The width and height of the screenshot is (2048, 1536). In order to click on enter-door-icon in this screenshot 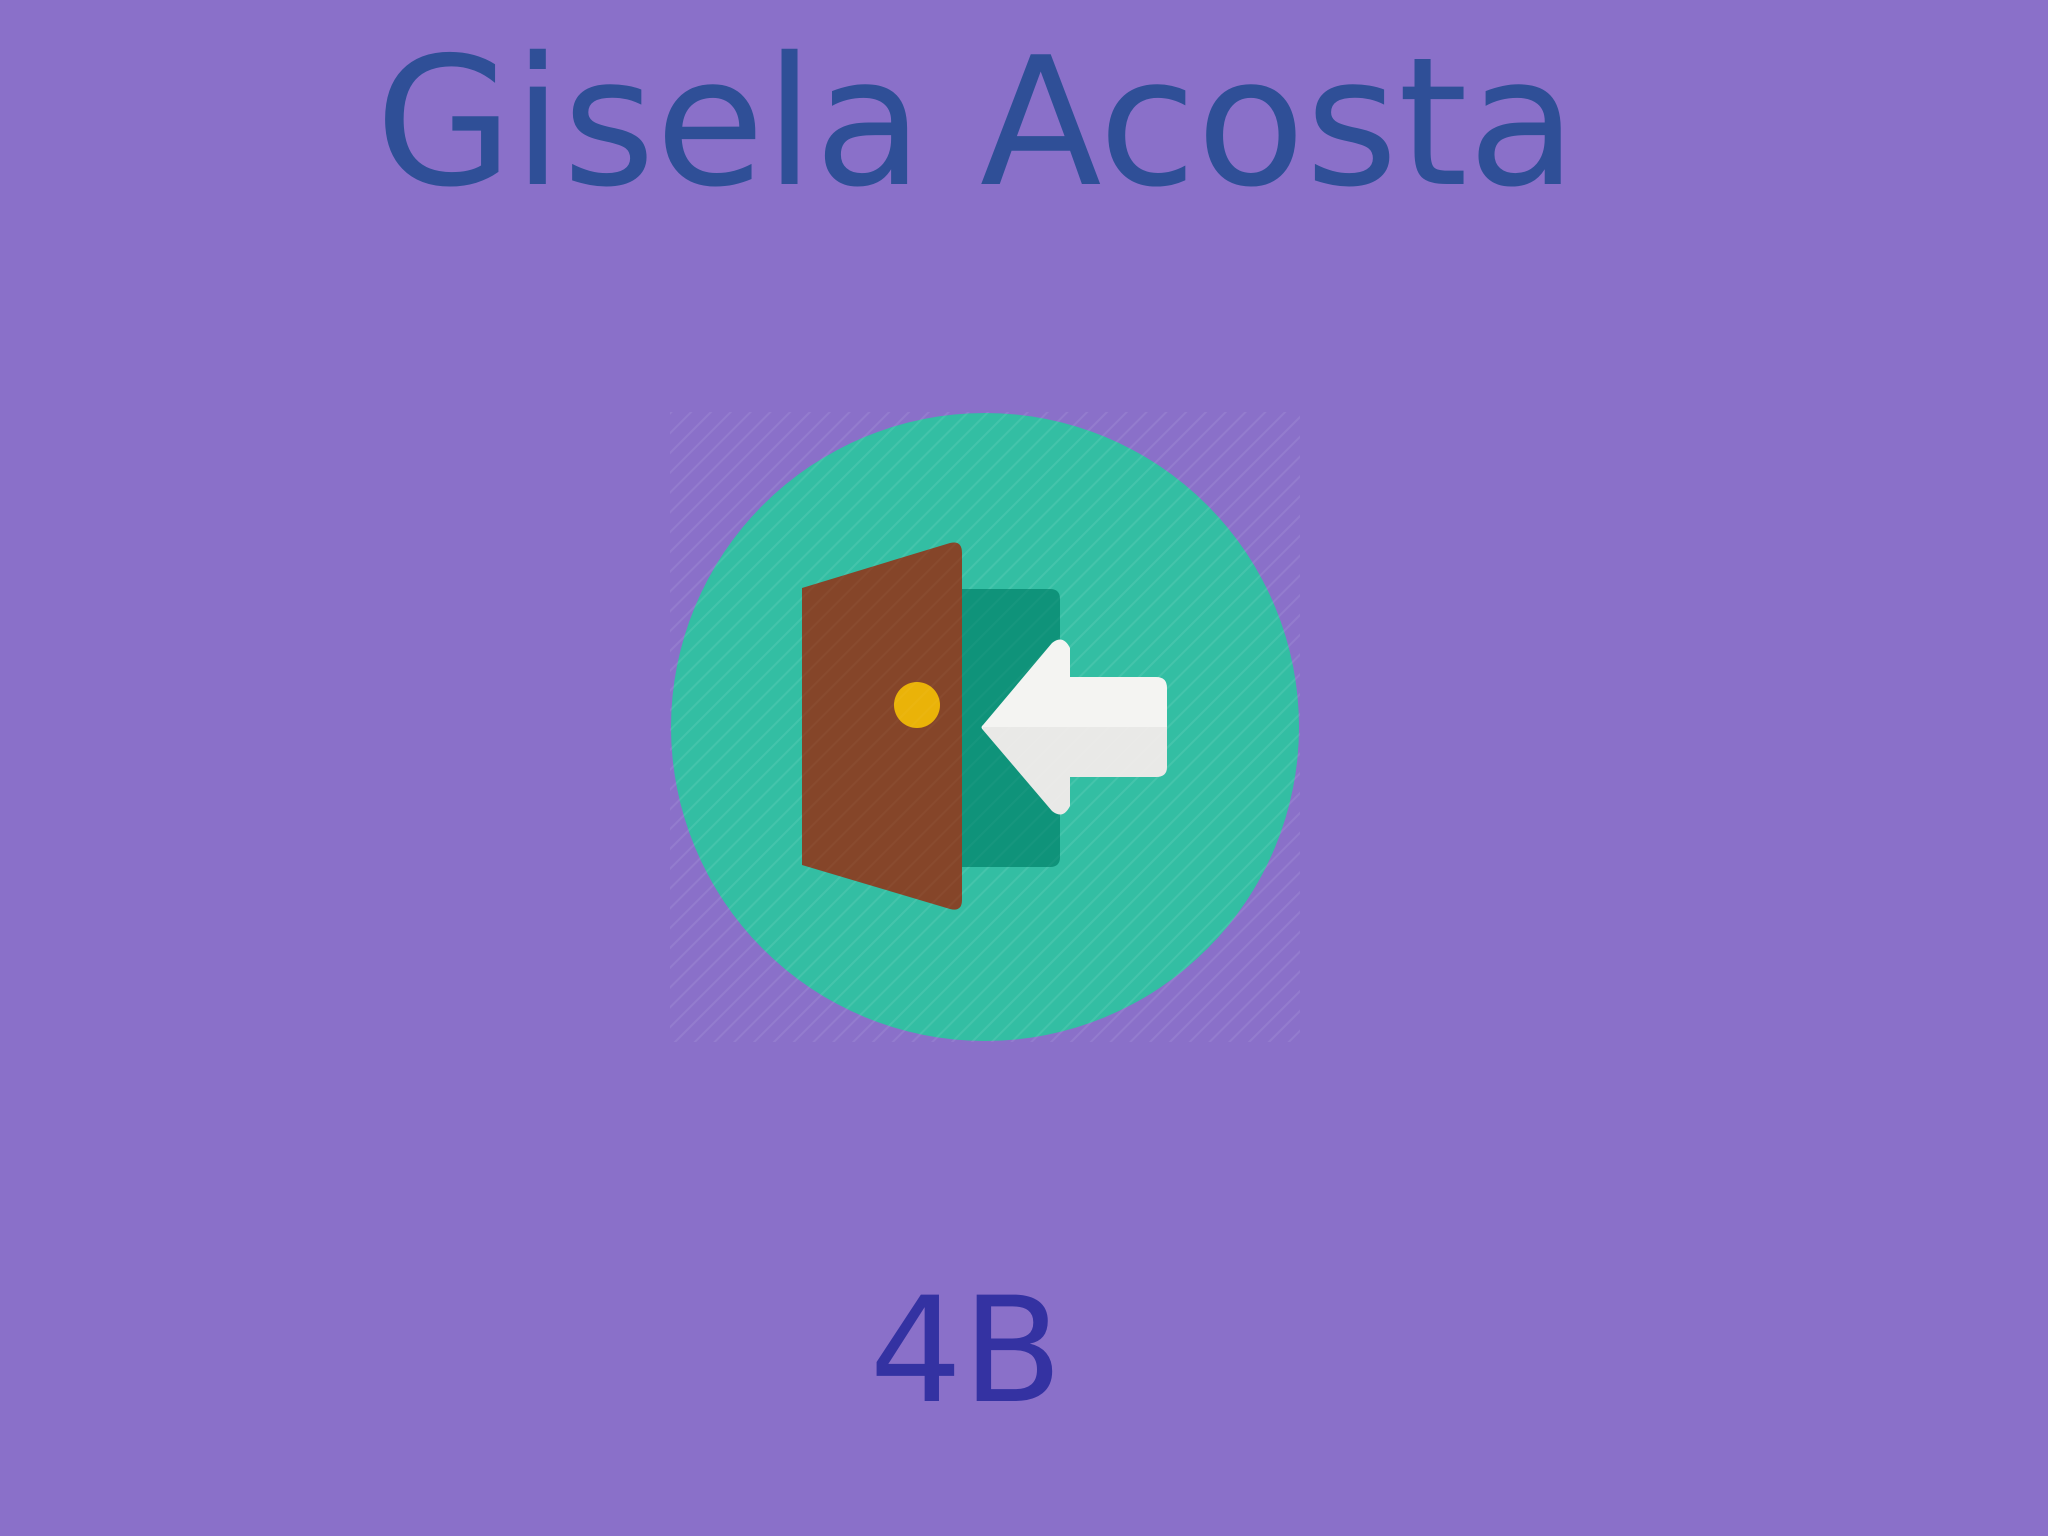, I will do `click(985, 727)`.